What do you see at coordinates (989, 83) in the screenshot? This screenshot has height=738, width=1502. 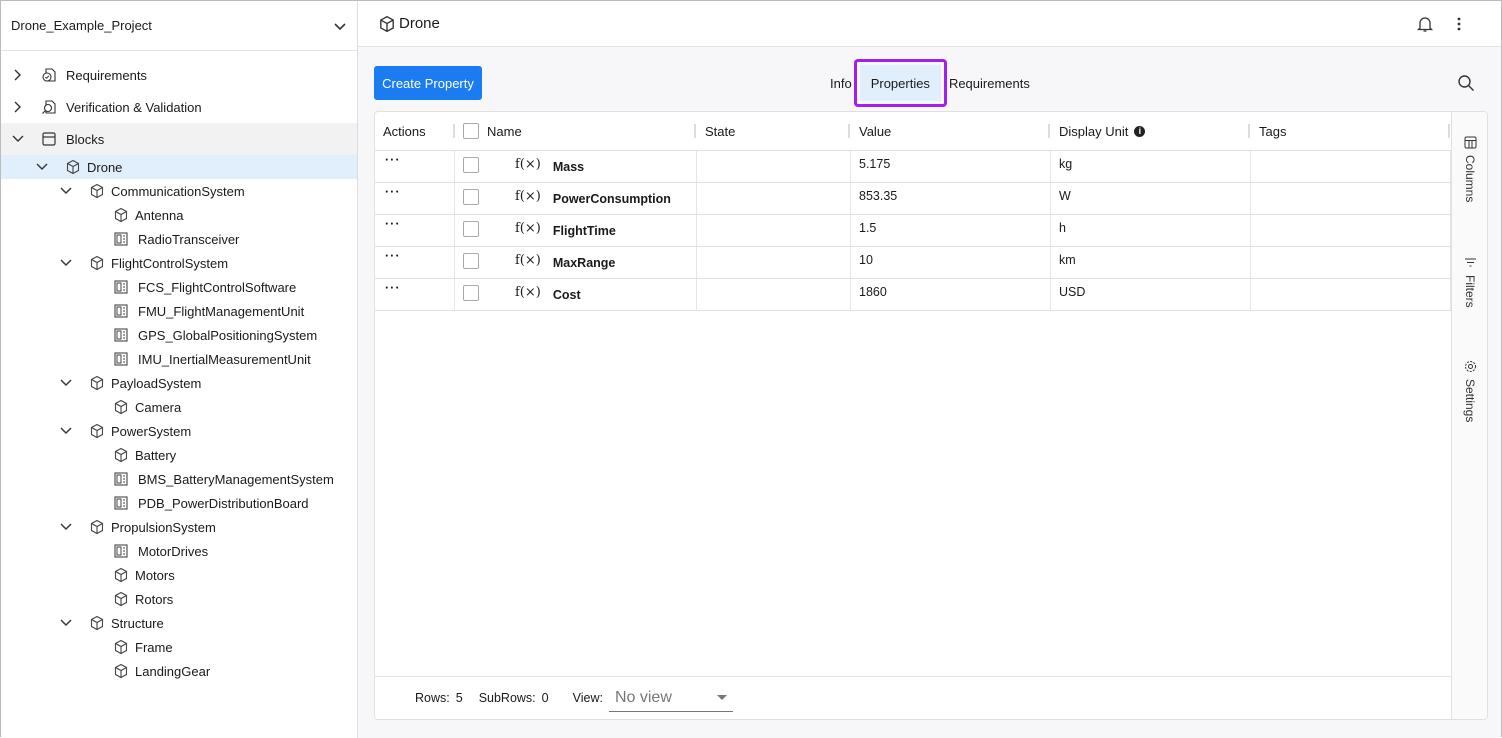 I see `tab-requirements: Requirements` at bounding box center [989, 83].